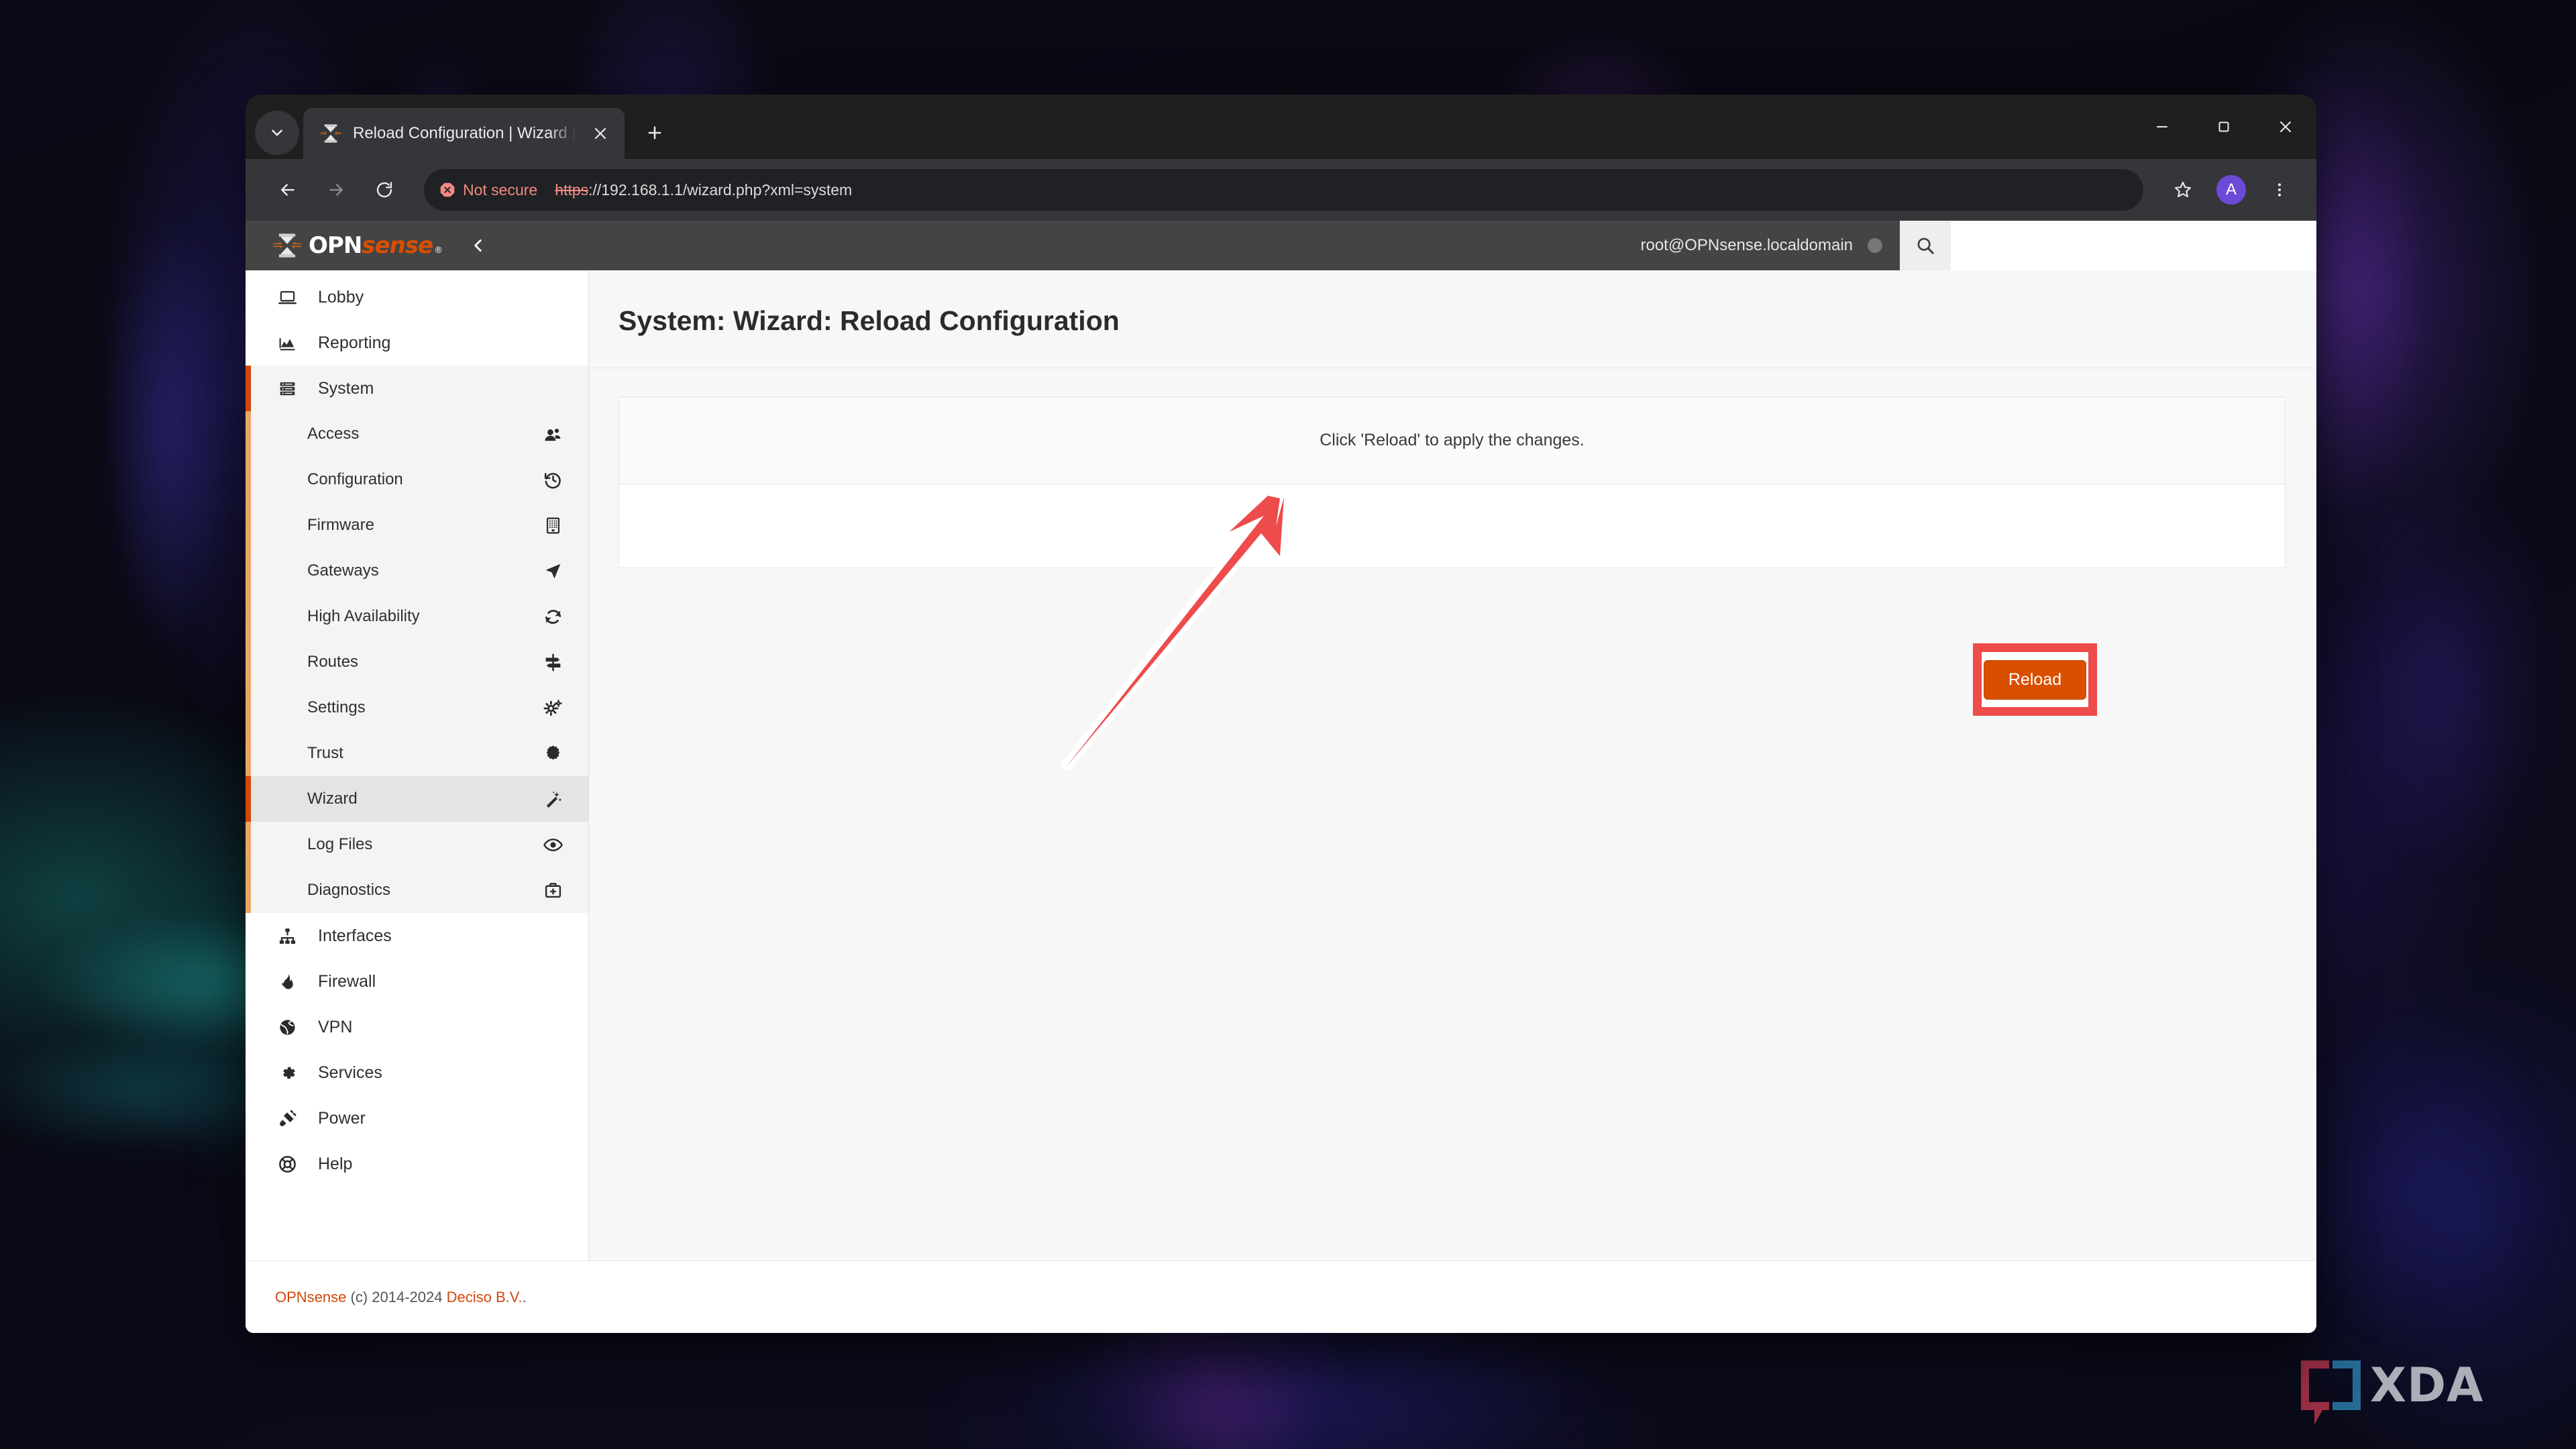 The width and height of the screenshot is (2576, 1449). I want to click on power-plug-icon, so click(290, 1118).